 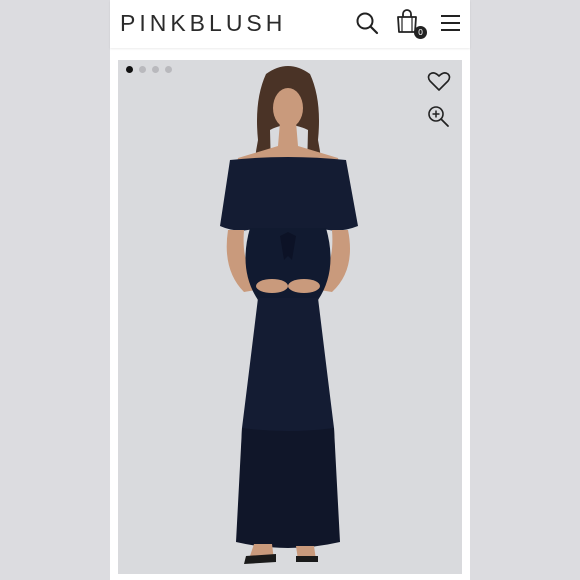 I want to click on search-icon, so click(x=367, y=23).